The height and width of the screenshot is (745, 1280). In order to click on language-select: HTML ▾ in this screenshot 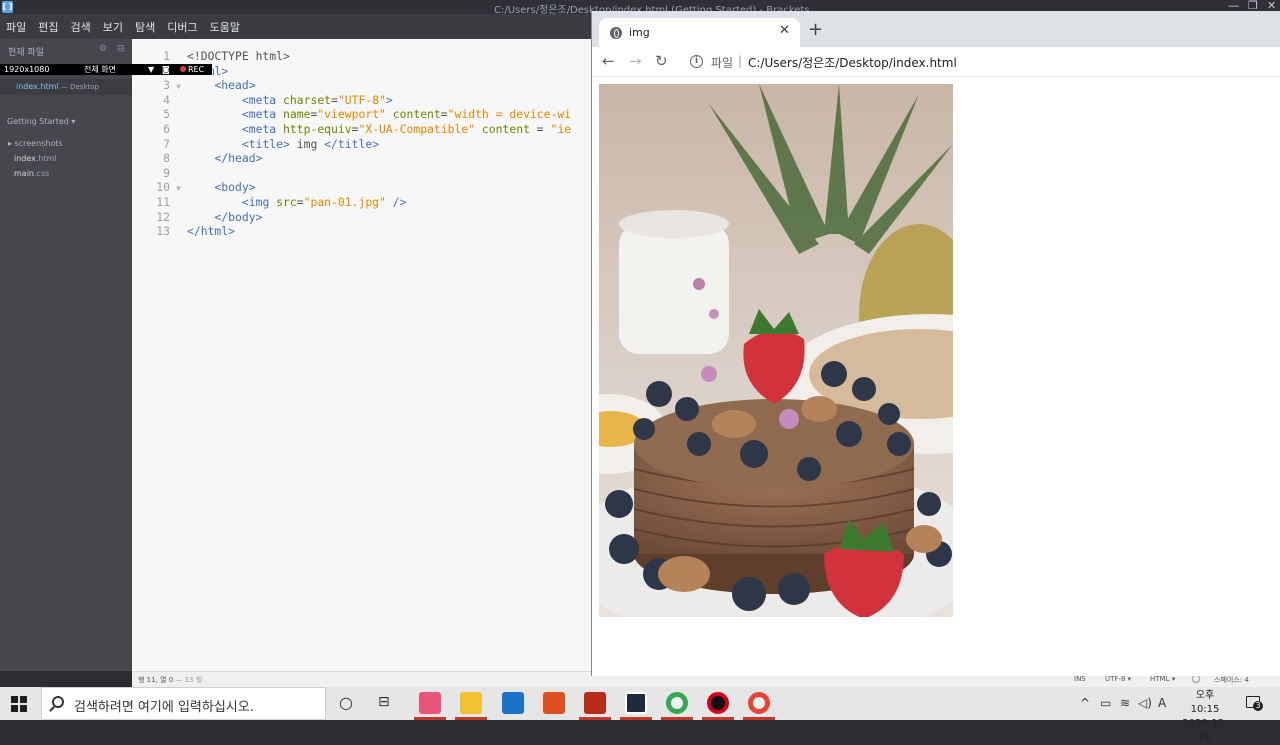, I will do `click(1162, 679)`.